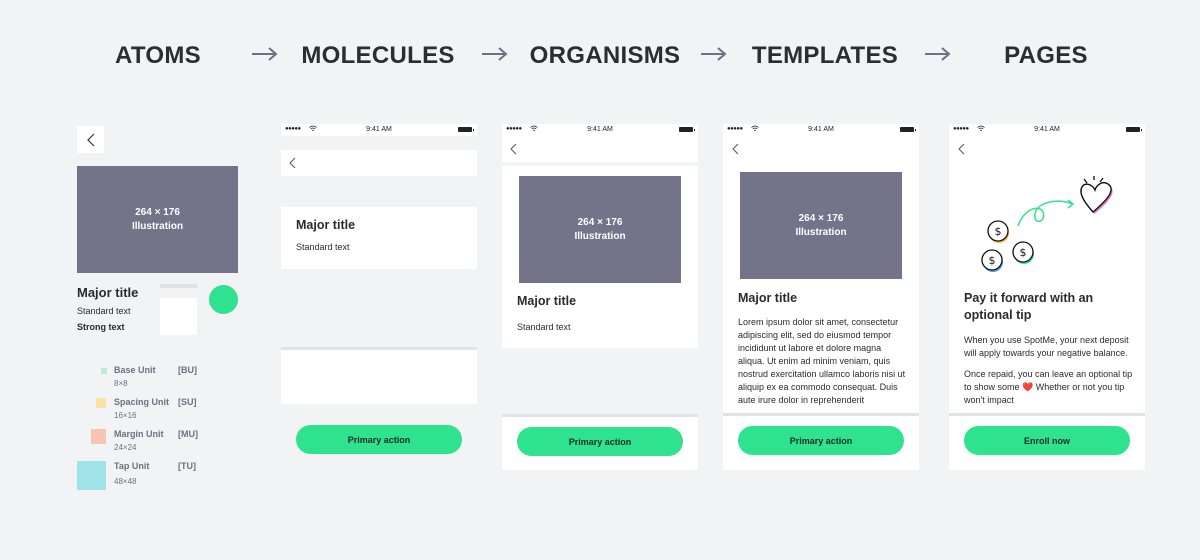  What do you see at coordinates (132, 466) in the screenshot?
I see `unit-name: Tap Unit` at bounding box center [132, 466].